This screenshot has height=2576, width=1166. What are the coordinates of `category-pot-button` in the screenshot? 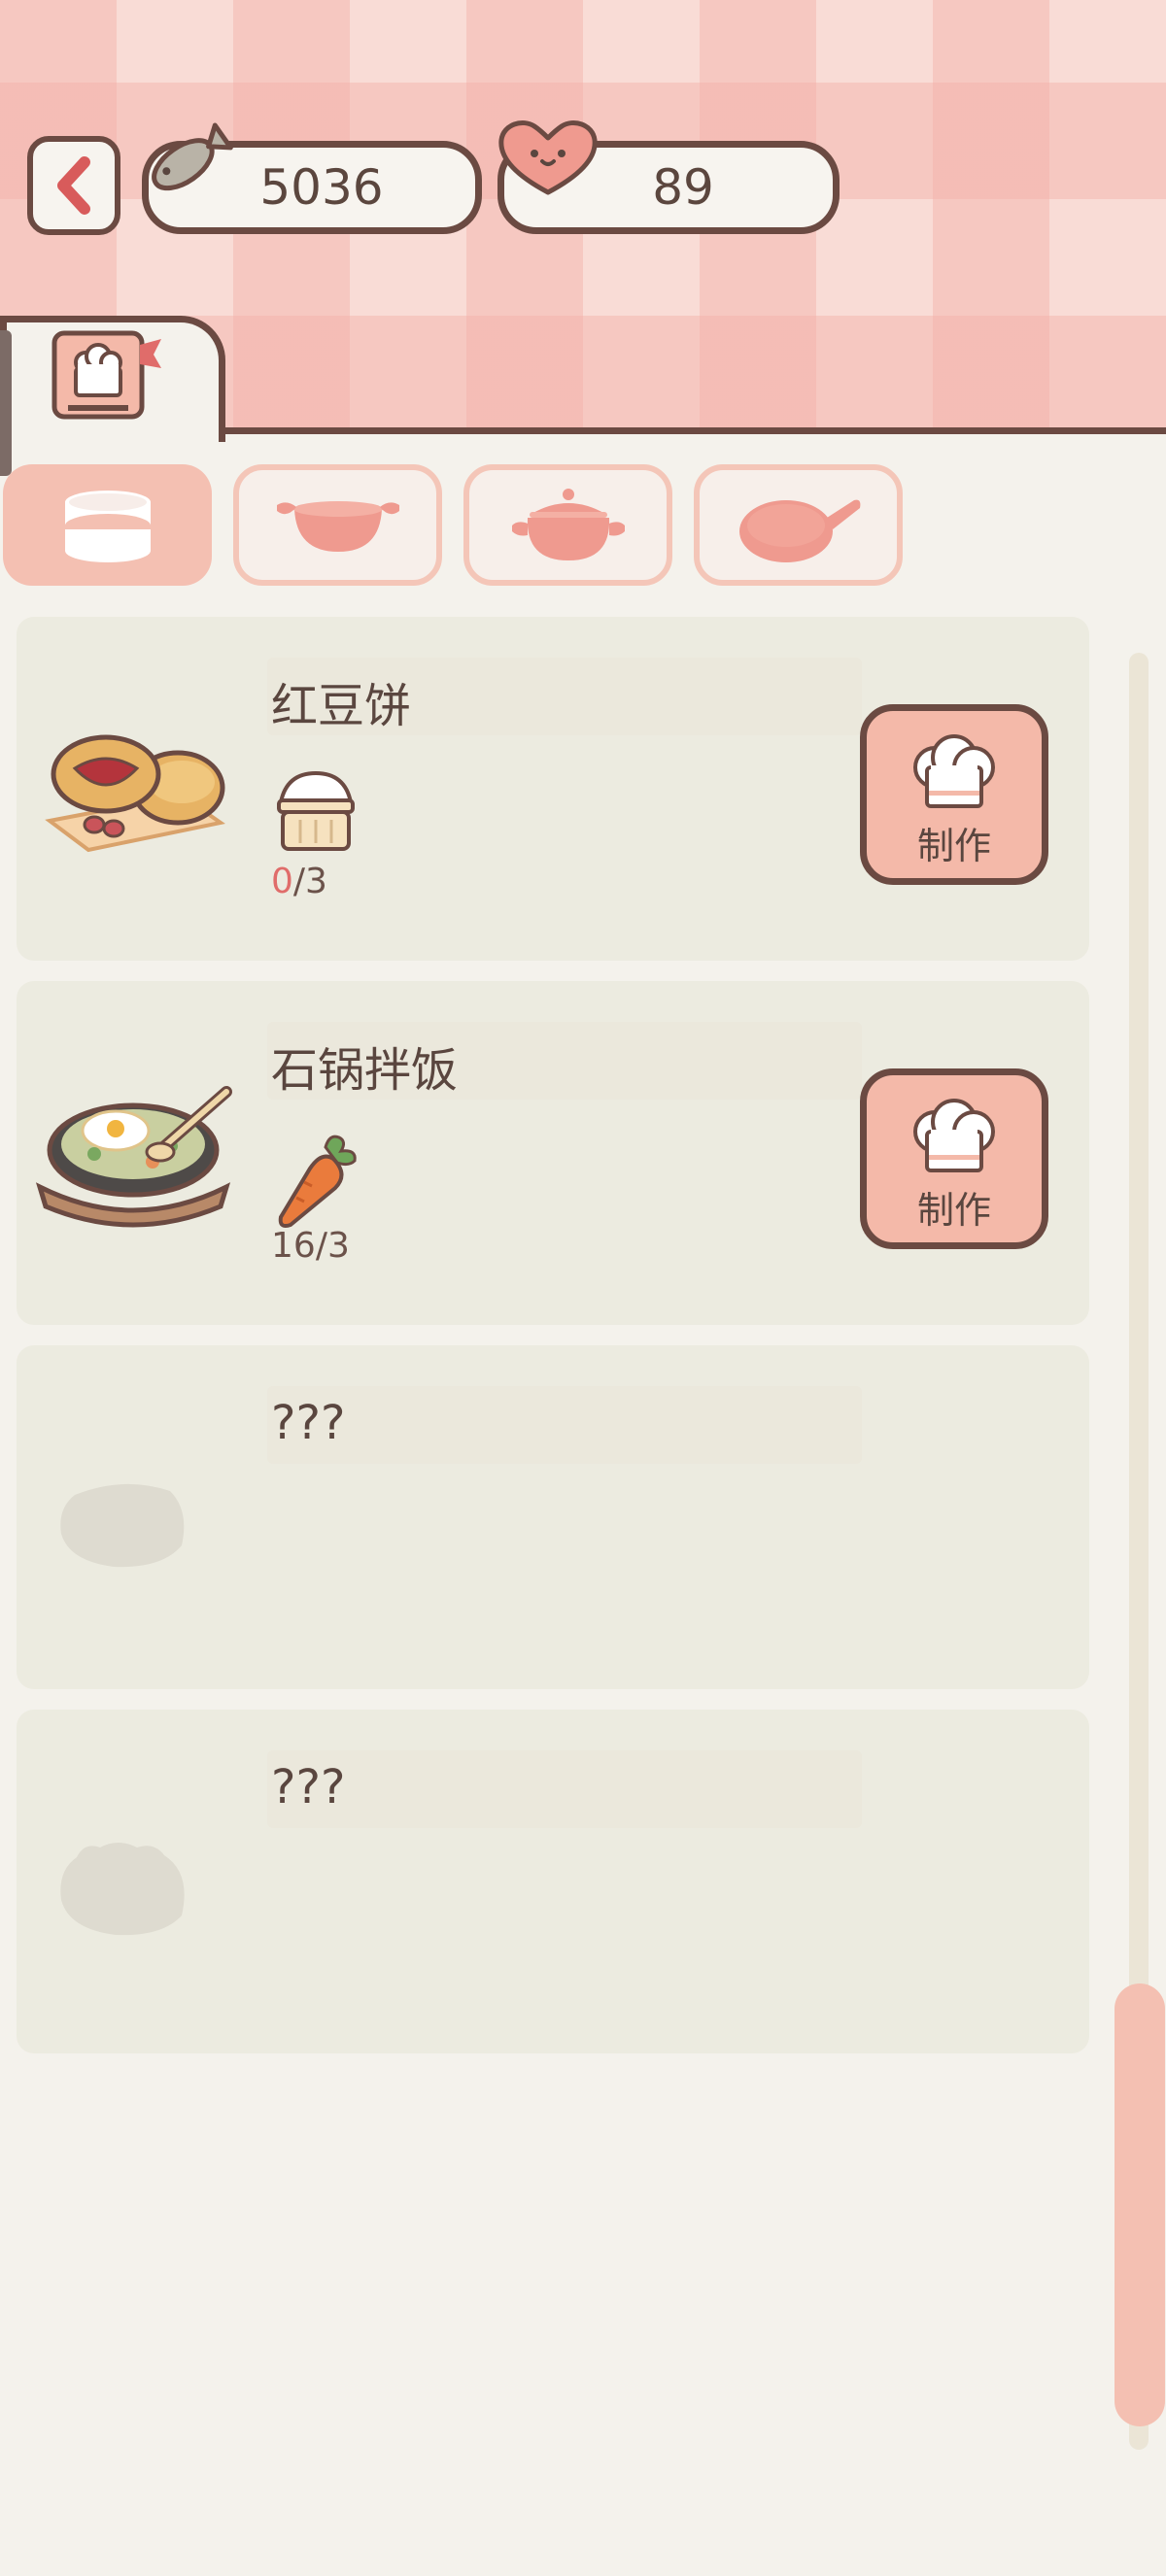 It's located at (567, 525).